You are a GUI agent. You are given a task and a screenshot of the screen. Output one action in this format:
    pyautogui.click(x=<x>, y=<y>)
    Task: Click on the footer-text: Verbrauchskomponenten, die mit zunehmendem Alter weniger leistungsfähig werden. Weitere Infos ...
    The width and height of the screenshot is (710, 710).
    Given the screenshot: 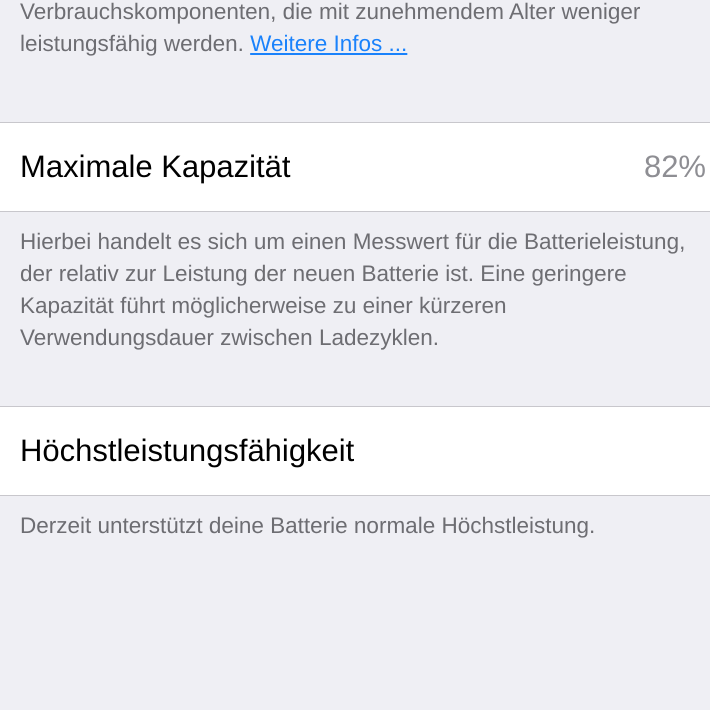 What is the action you would take?
    pyautogui.click(x=330, y=29)
    